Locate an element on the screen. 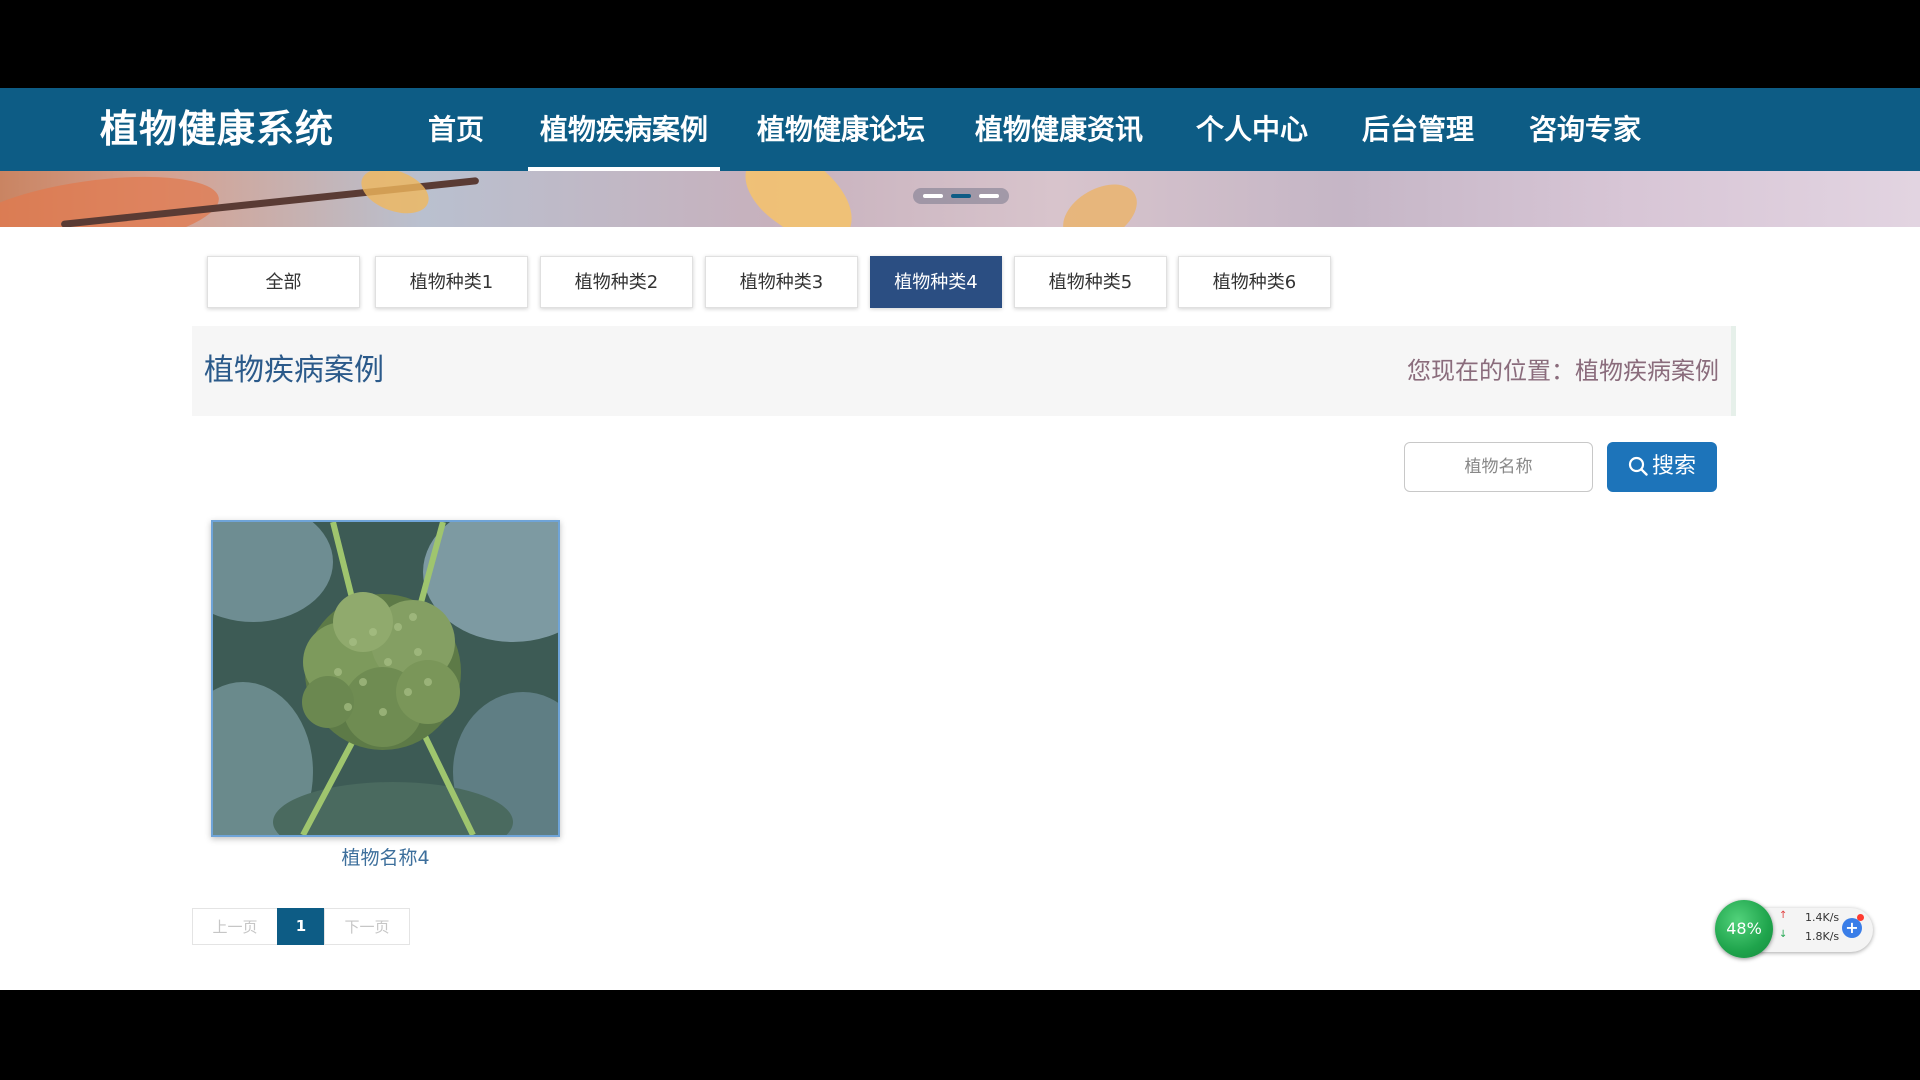 The width and height of the screenshot is (1920, 1080). download-speed: 1.8K/s is located at coordinates (1822, 936).